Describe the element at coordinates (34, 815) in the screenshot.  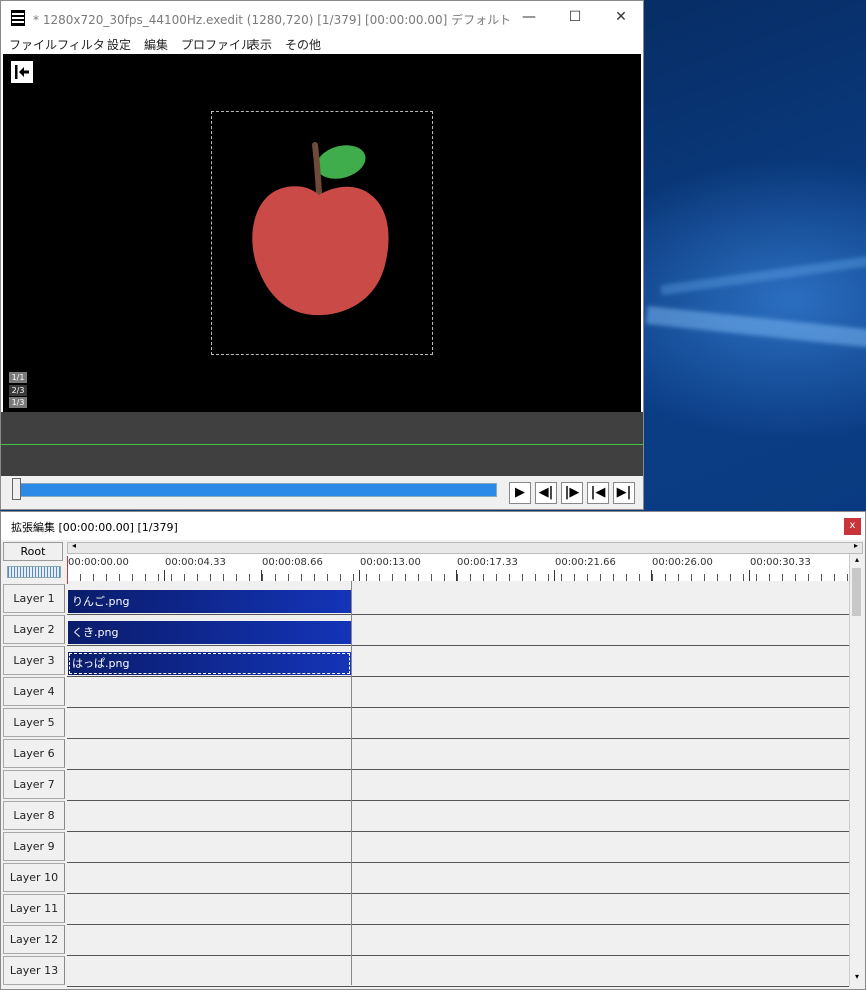
I see `layer-label: Layer 8` at that location.